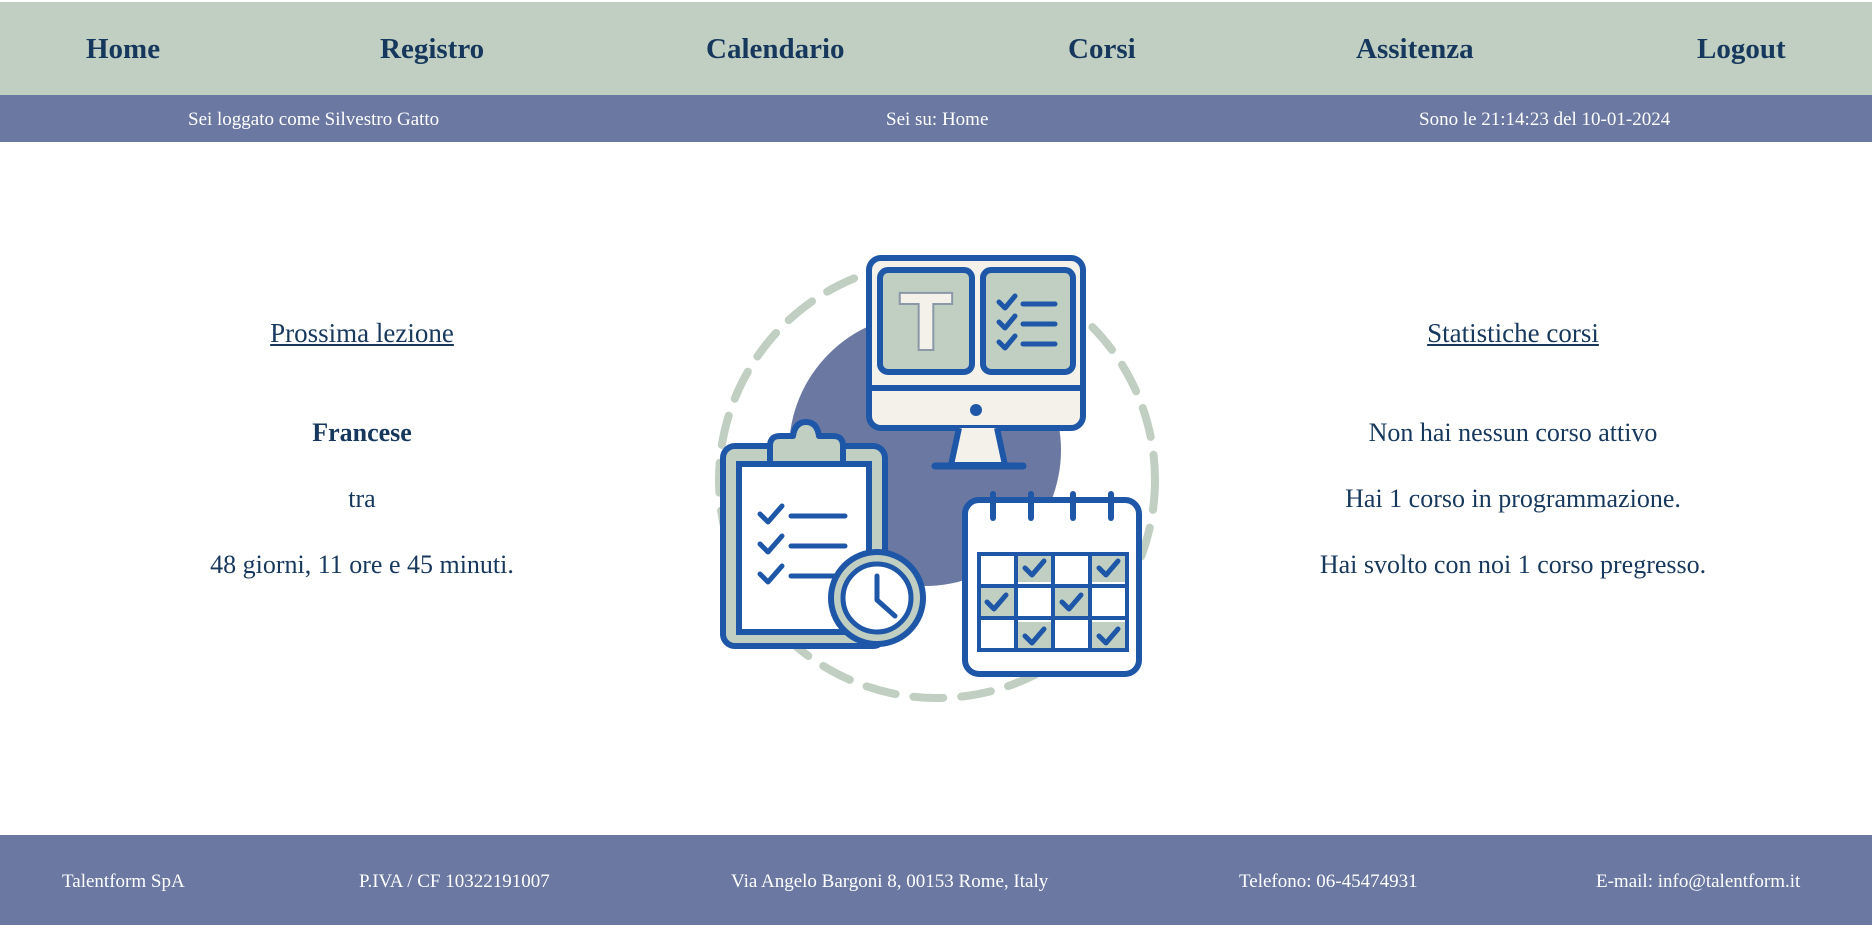 This screenshot has height=929, width=1872. I want to click on footer-email: E-mail: info@talentform.it, so click(1698, 880).